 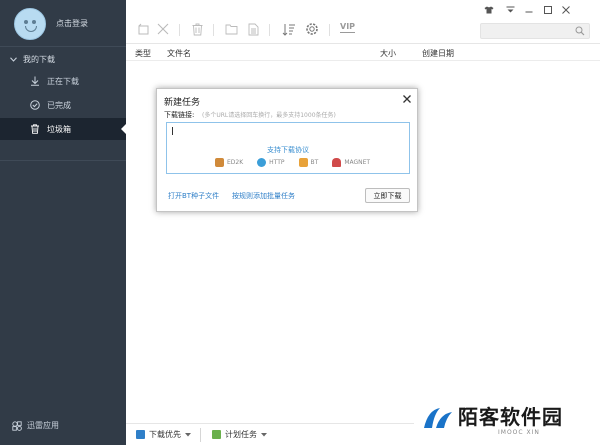 I want to click on download-priority-button: 下载优先, so click(x=163, y=434).